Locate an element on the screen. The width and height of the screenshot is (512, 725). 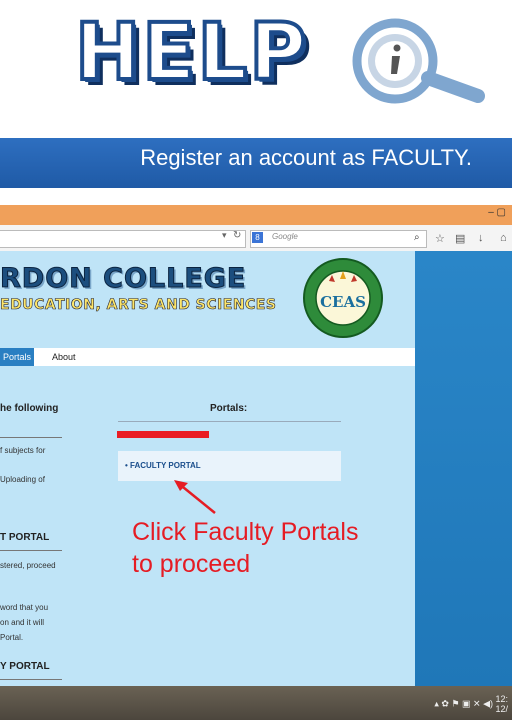
desktop-background is located at coordinates (463, 468).